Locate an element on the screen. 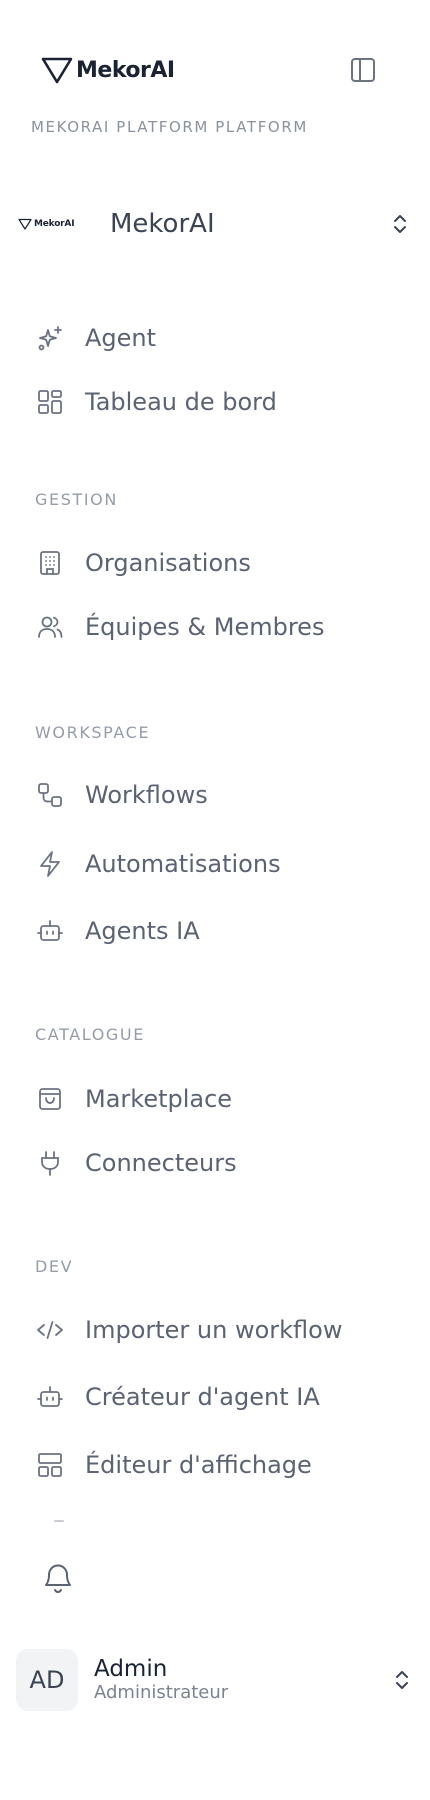 Image resolution: width=430 pixels, height=1800 pixels. platform-label: MEKORAI PLATFORM PLATFORM is located at coordinates (169, 127).